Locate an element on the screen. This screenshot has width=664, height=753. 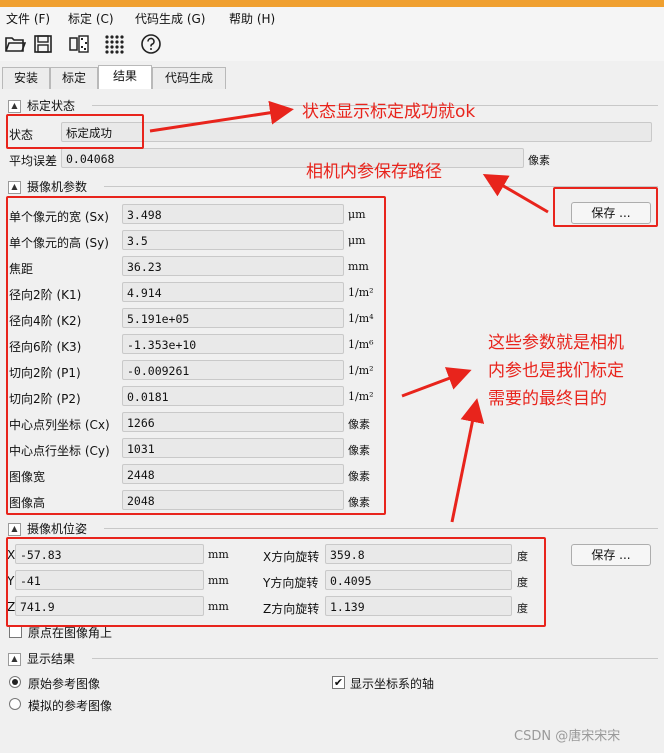
arrow-to-save-path is located at coordinates (515, 193).